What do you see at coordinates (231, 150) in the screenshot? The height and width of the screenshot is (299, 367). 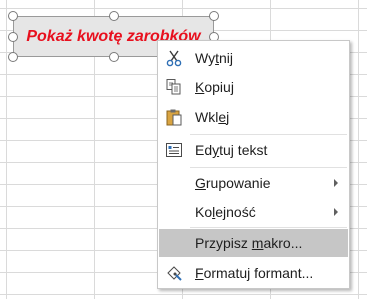 I see `menu-item-edit-text-label: Edytuj tekst` at bounding box center [231, 150].